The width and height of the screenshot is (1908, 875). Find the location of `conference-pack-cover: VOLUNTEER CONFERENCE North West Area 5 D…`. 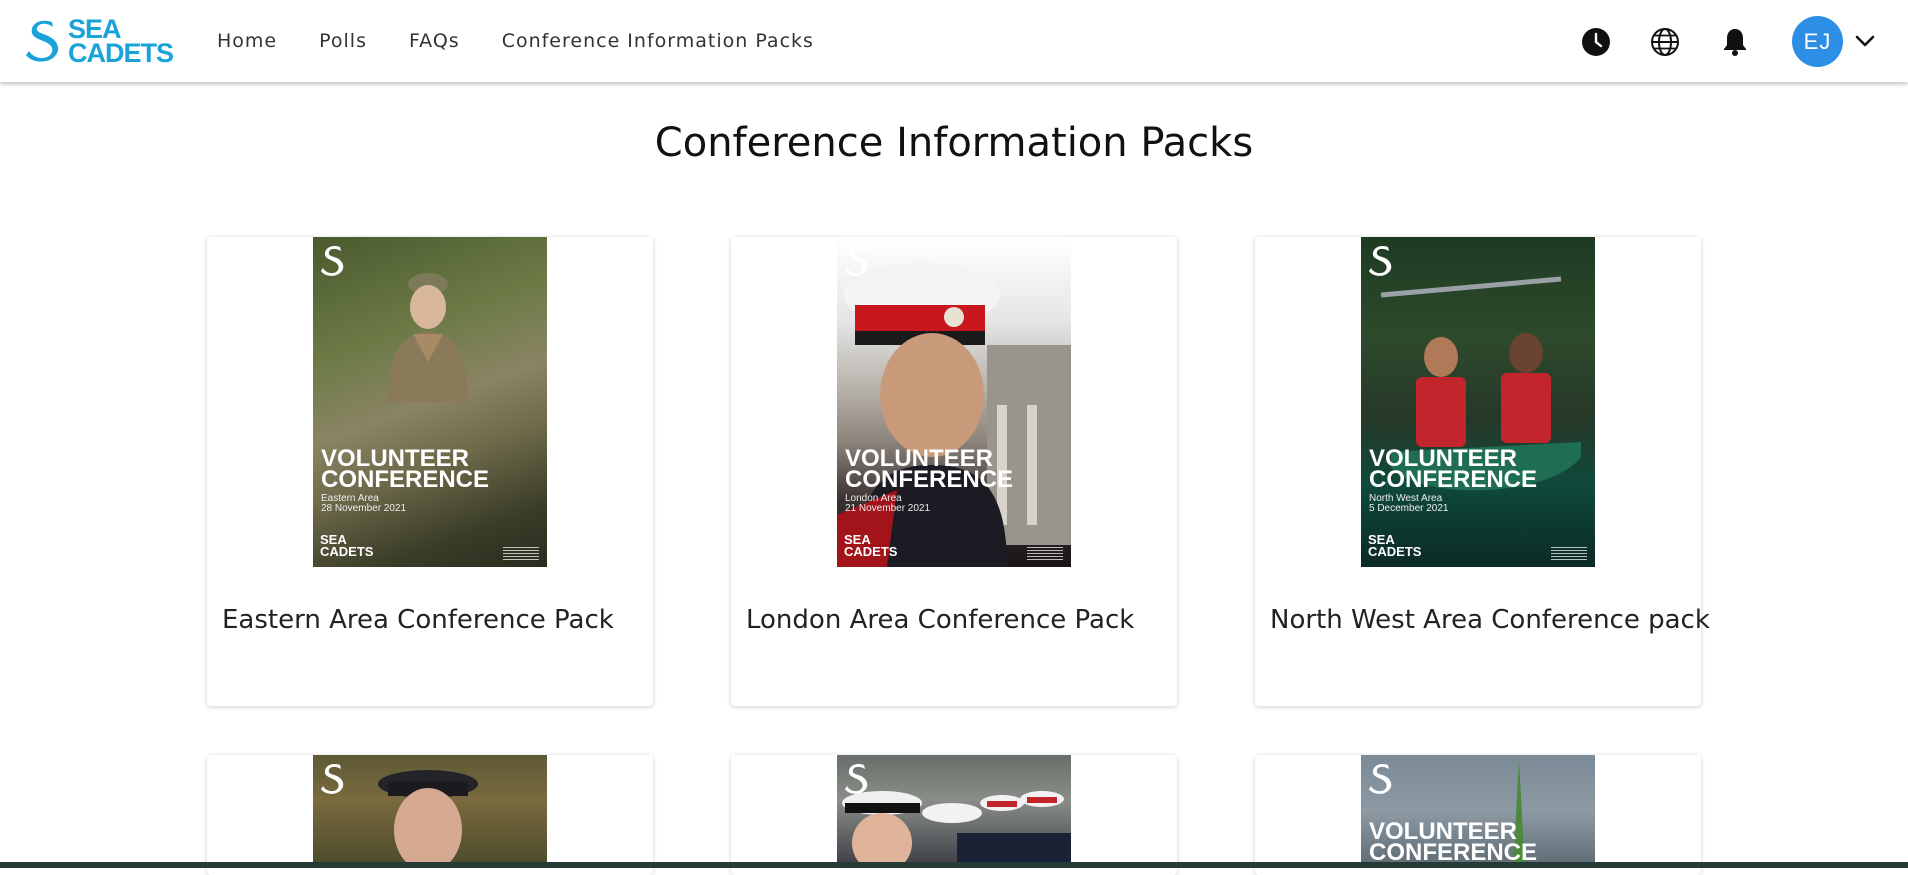

conference-pack-cover: VOLUNTEER CONFERENCE North West Area 5 D… is located at coordinates (1478, 402).